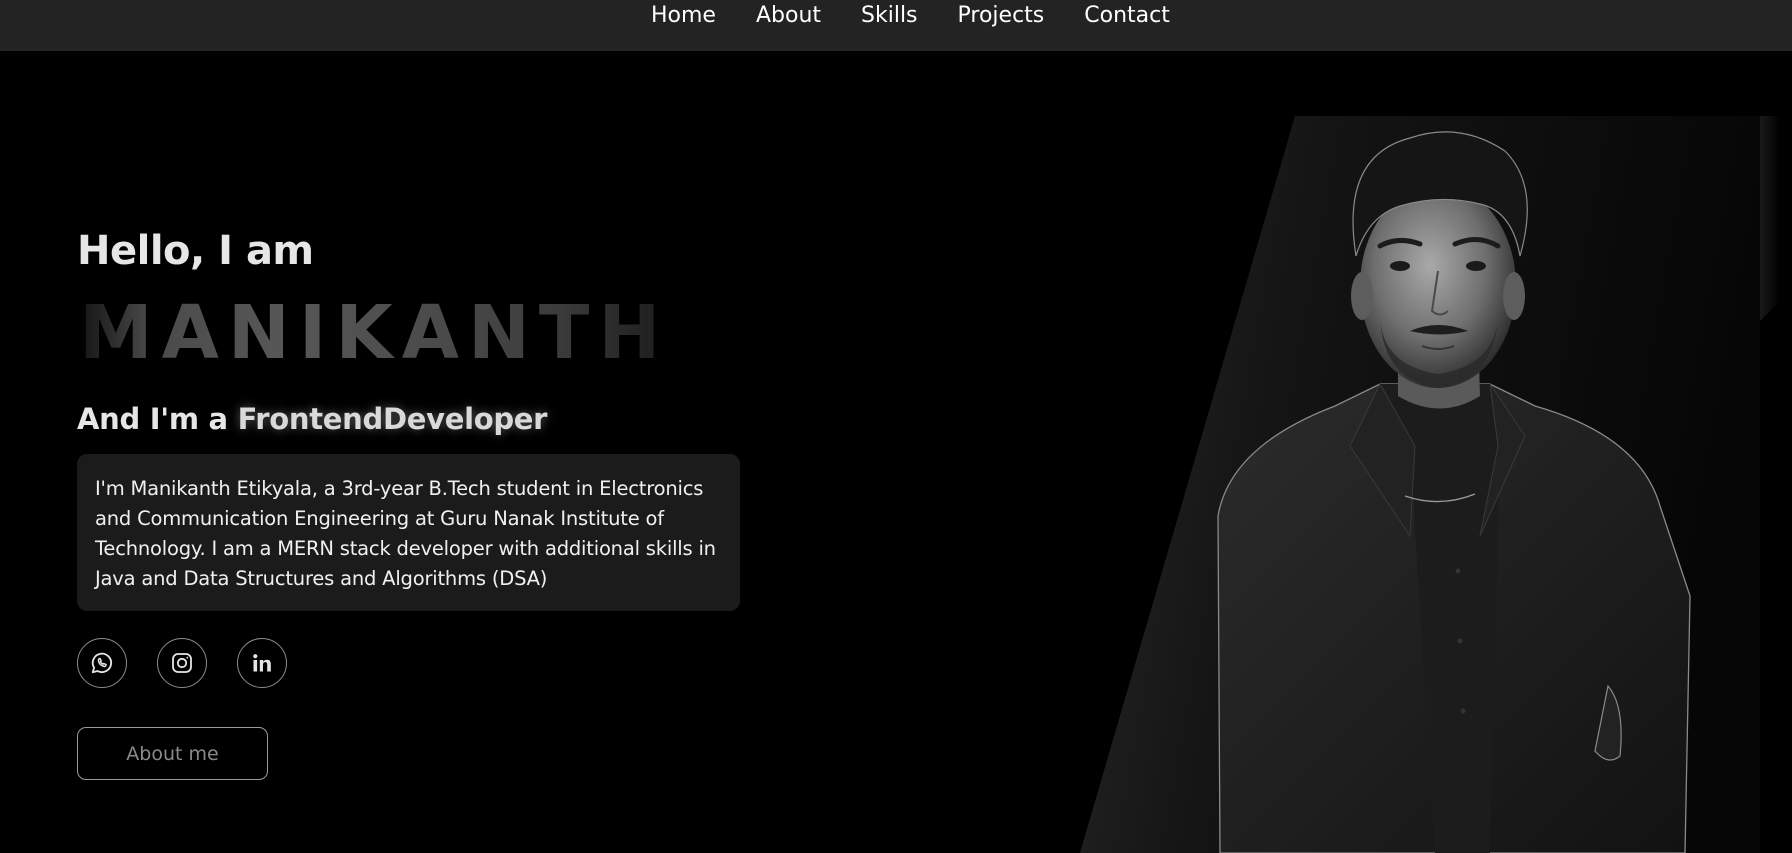  Describe the element at coordinates (374, 333) in the screenshot. I see `hero-name: MANIKANTH` at that location.